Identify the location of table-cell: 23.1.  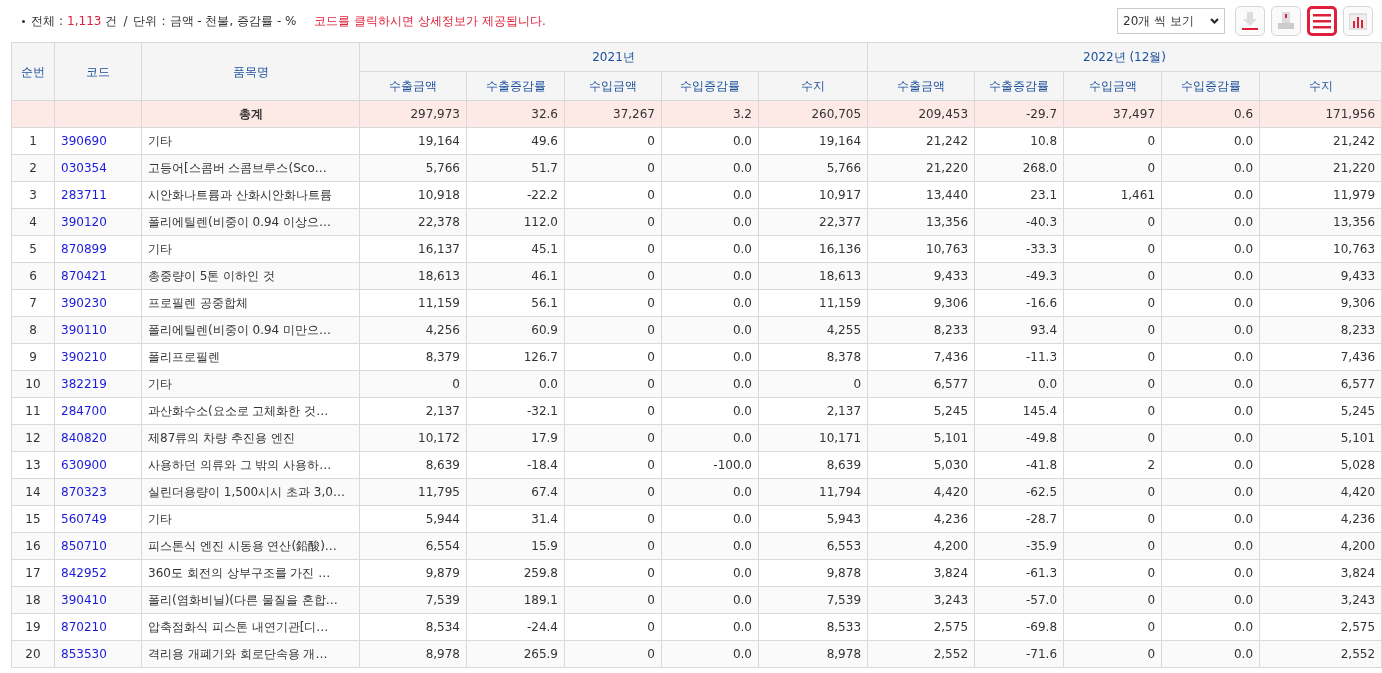
(1019, 195).